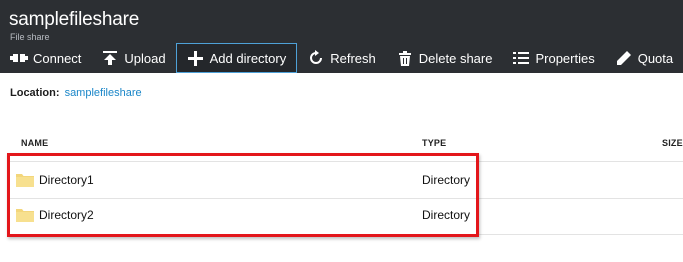  What do you see at coordinates (405, 58) in the screenshot?
I see `trash-icon` at bounding box center [405, 58].